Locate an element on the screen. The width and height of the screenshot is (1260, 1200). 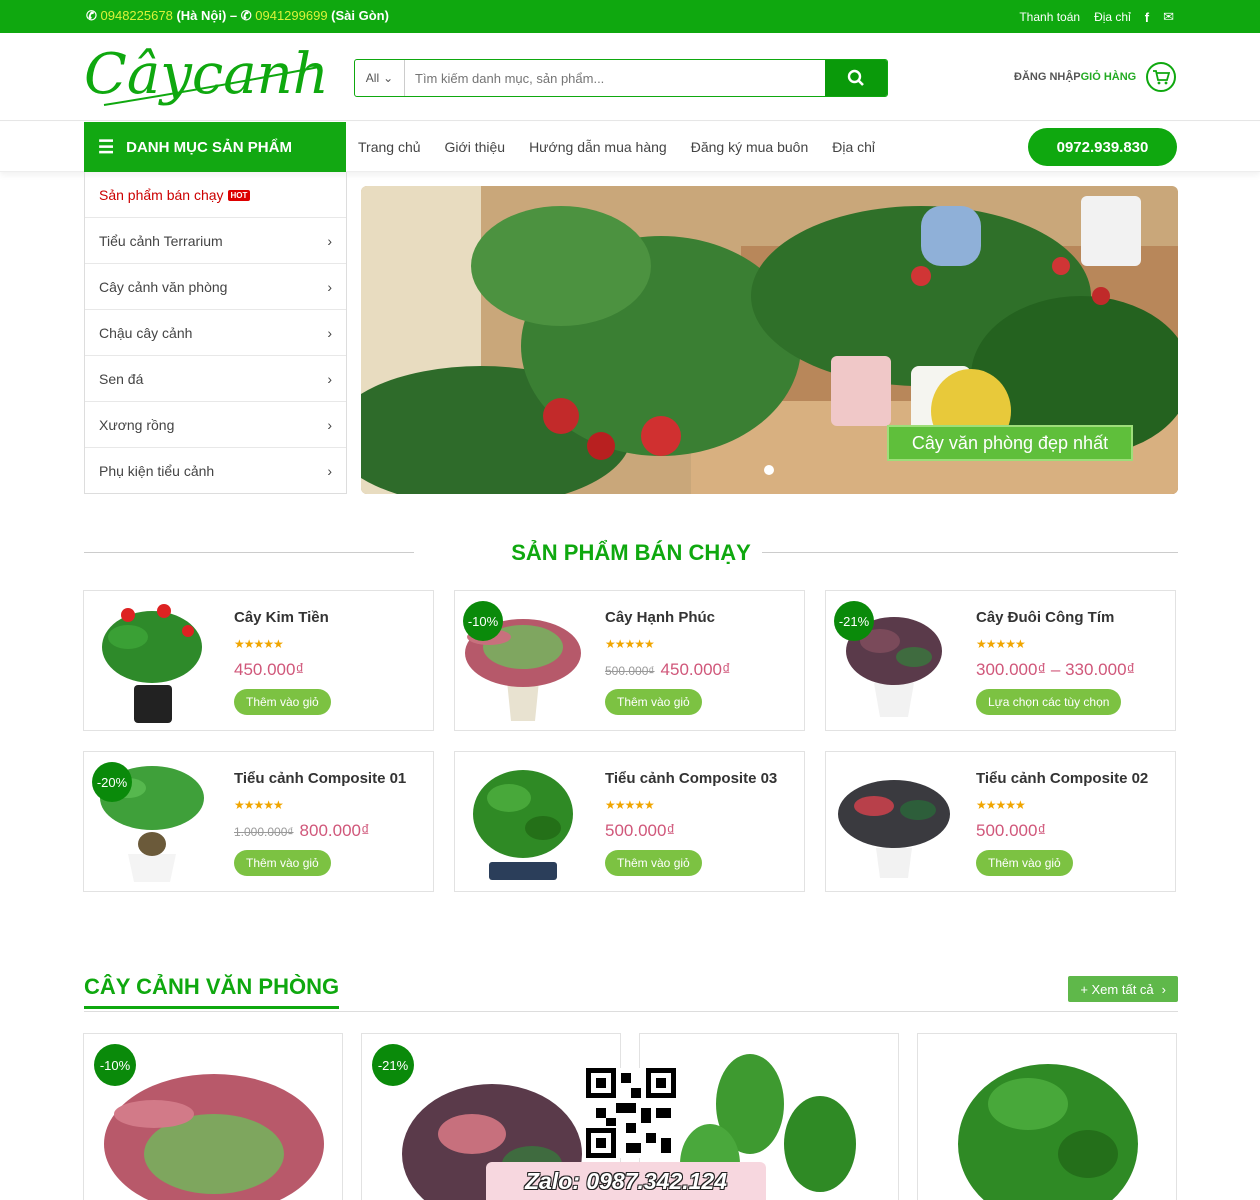
sidebar-item-label: Xương rồng is located at coordinates (137, 424).